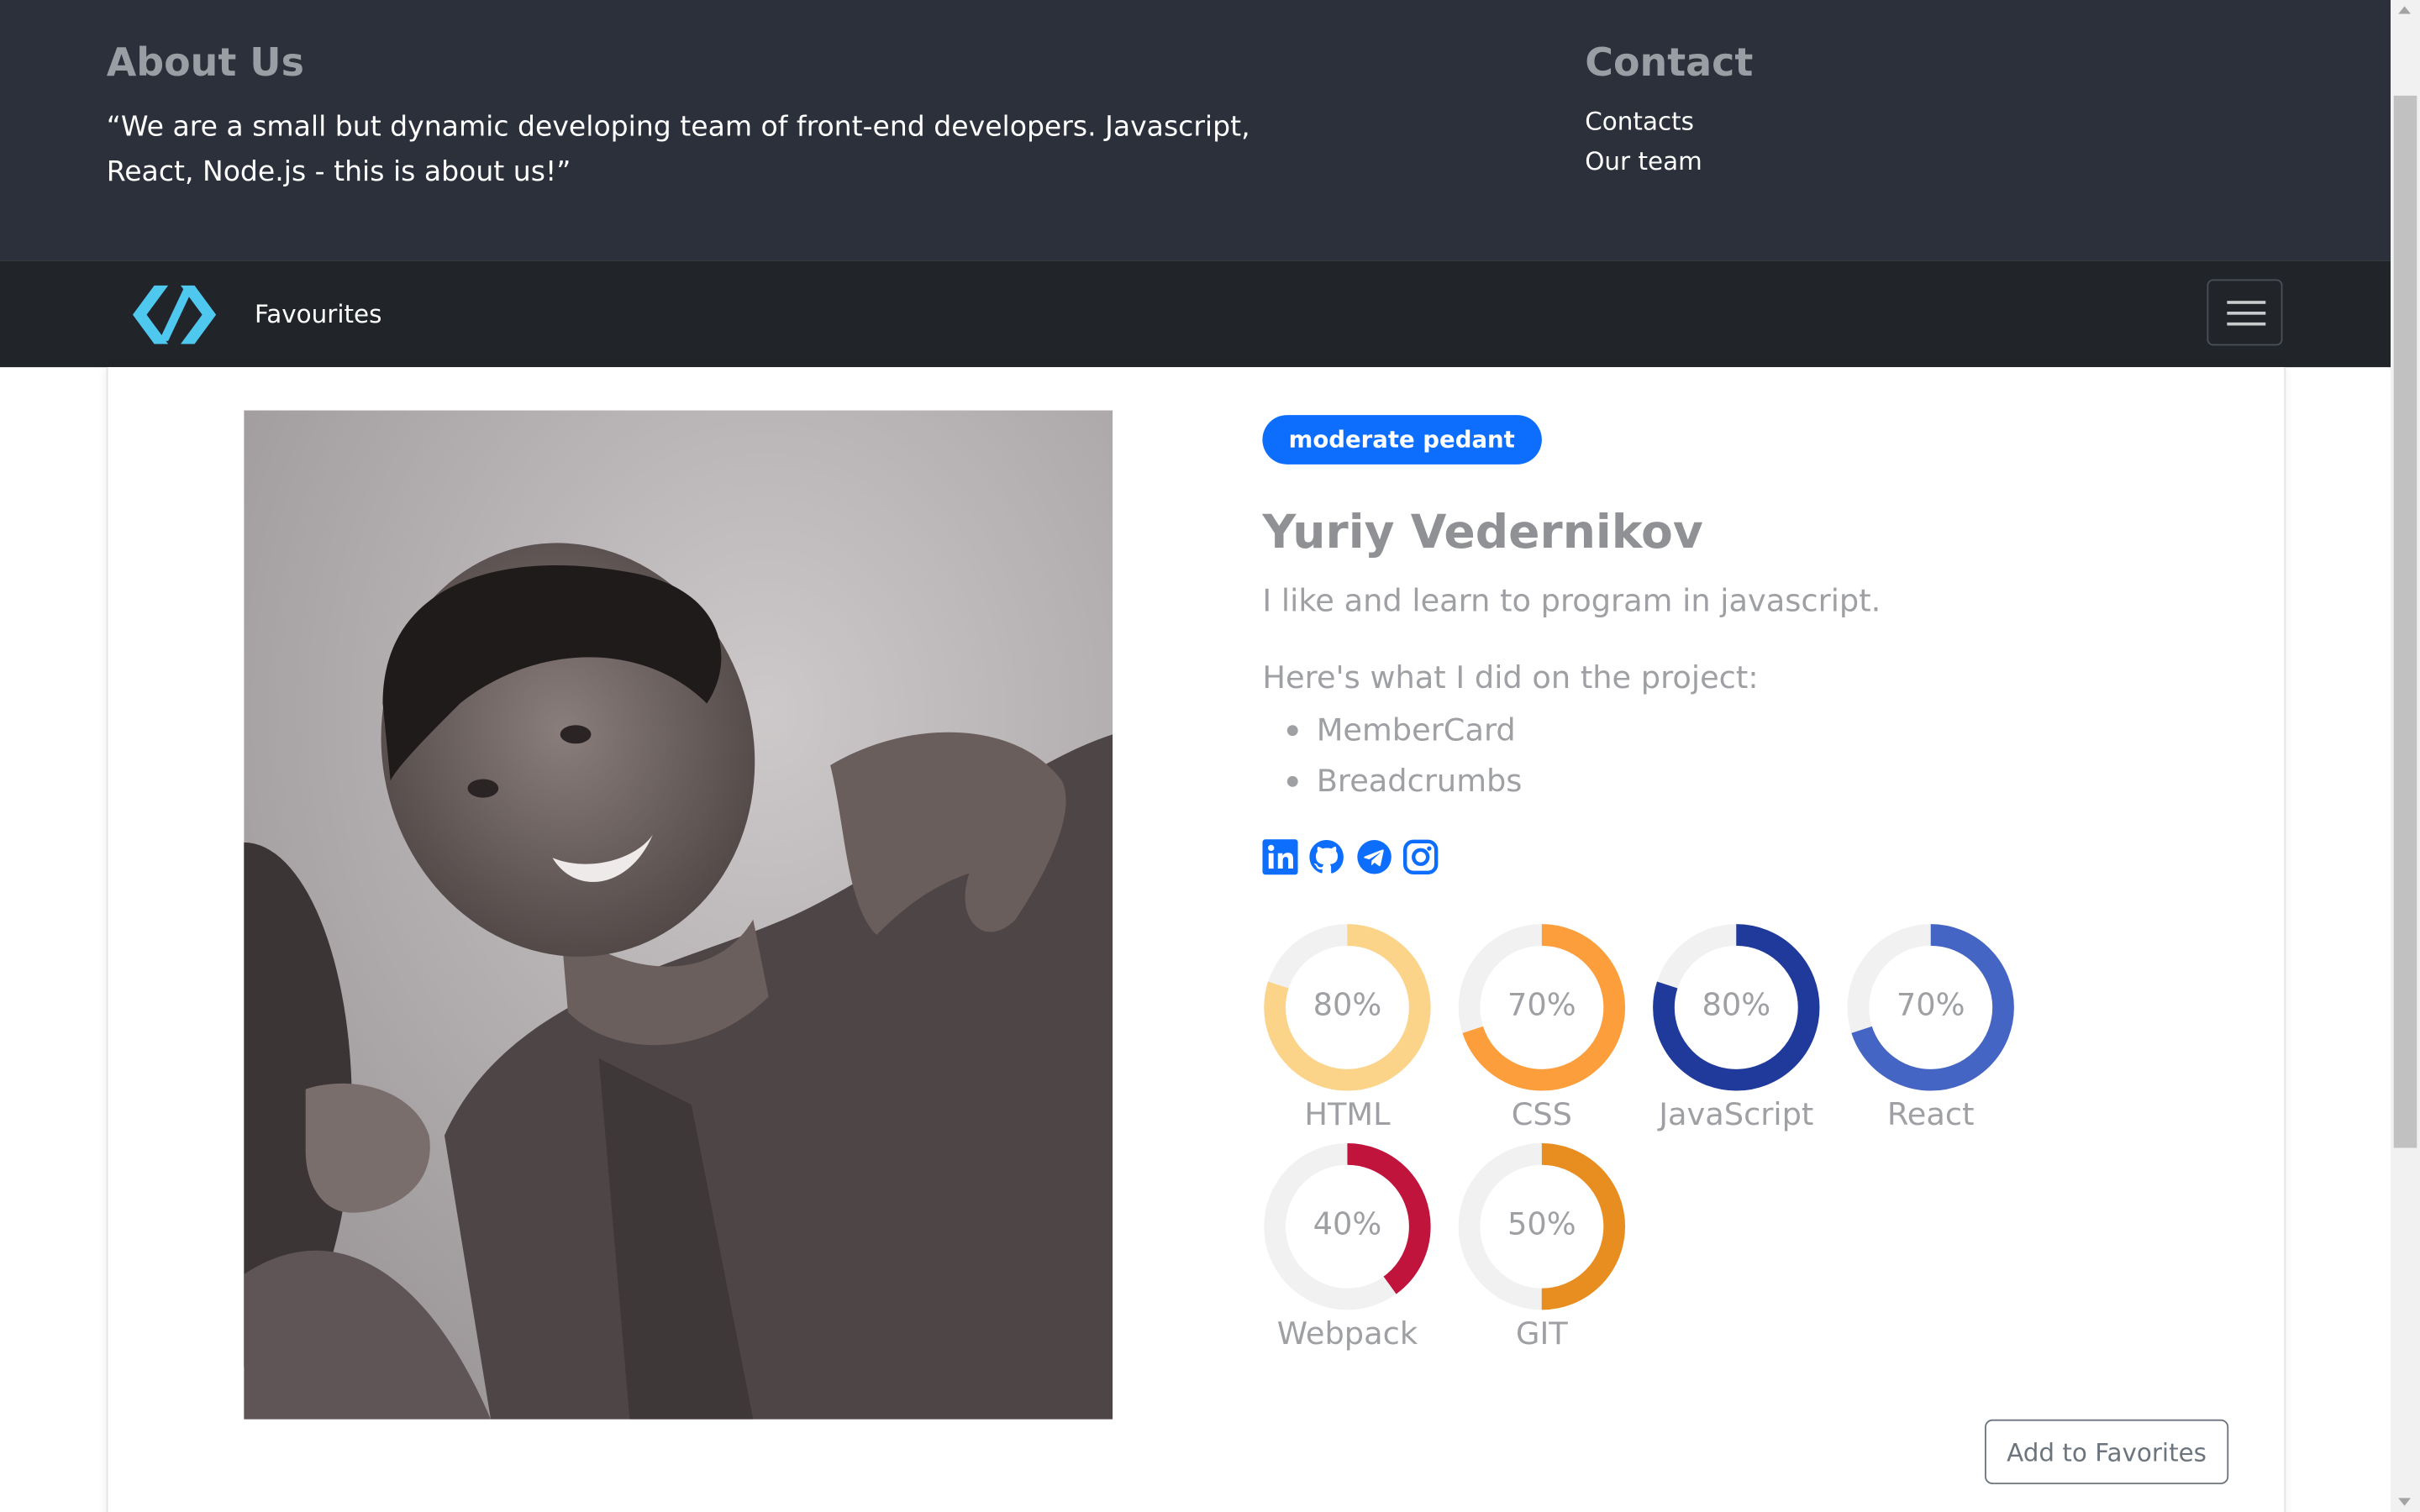 The width and height of the screenshot is (2420, 1512). I want to click on hamburger-icon, so click(2246, 302).